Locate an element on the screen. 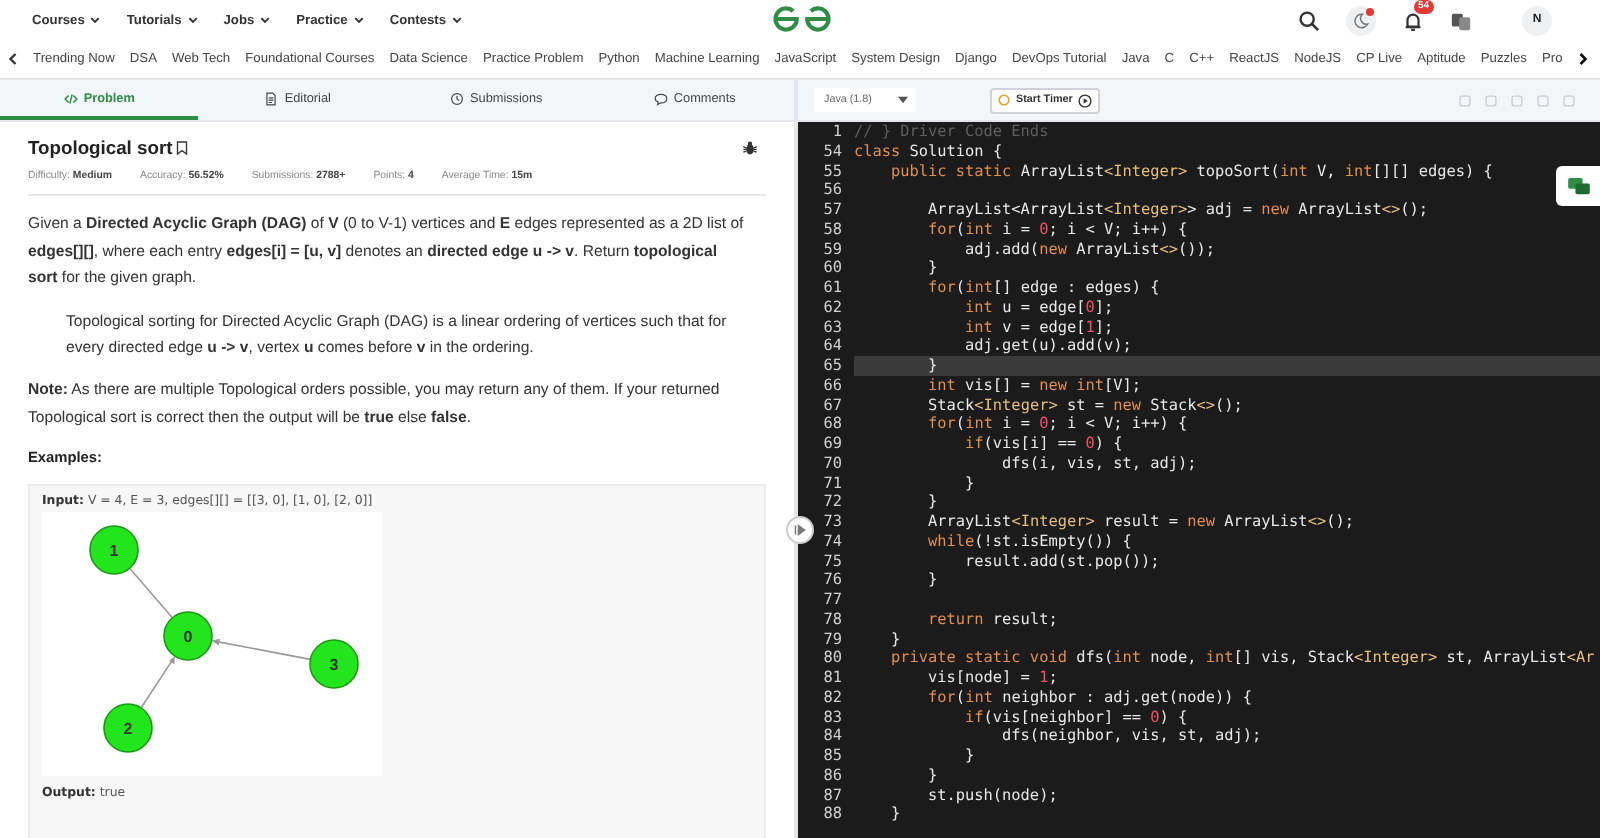 The image size is (1600, 838). bell-icon is located at coordinates (1413, 20).